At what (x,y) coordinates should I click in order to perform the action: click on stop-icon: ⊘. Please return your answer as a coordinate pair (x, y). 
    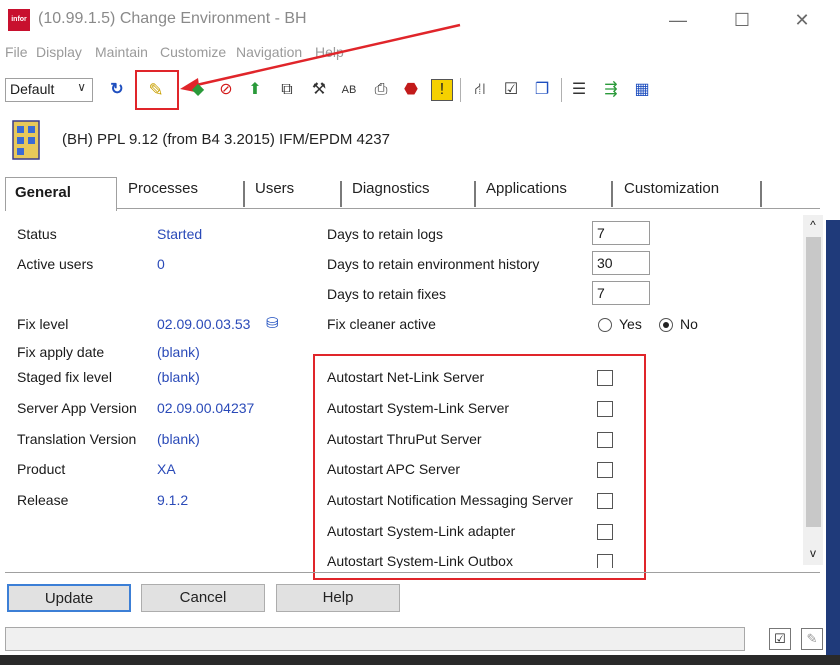
    Looking at the image, I should click on (226, 90).